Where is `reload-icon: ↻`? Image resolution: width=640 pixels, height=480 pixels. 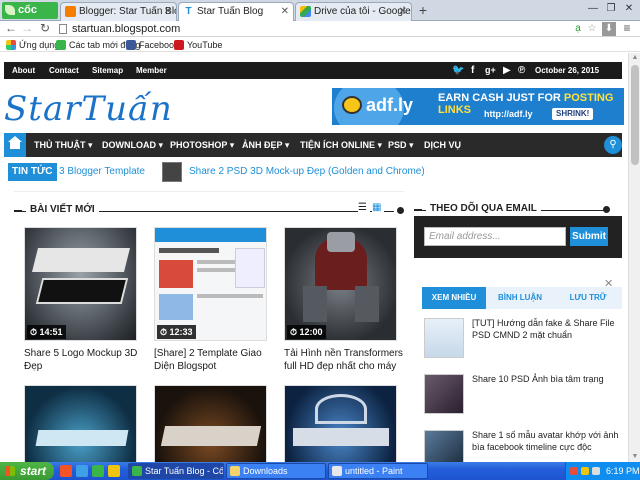
reload-icon: ↻ is located at coordinates (45, 29).